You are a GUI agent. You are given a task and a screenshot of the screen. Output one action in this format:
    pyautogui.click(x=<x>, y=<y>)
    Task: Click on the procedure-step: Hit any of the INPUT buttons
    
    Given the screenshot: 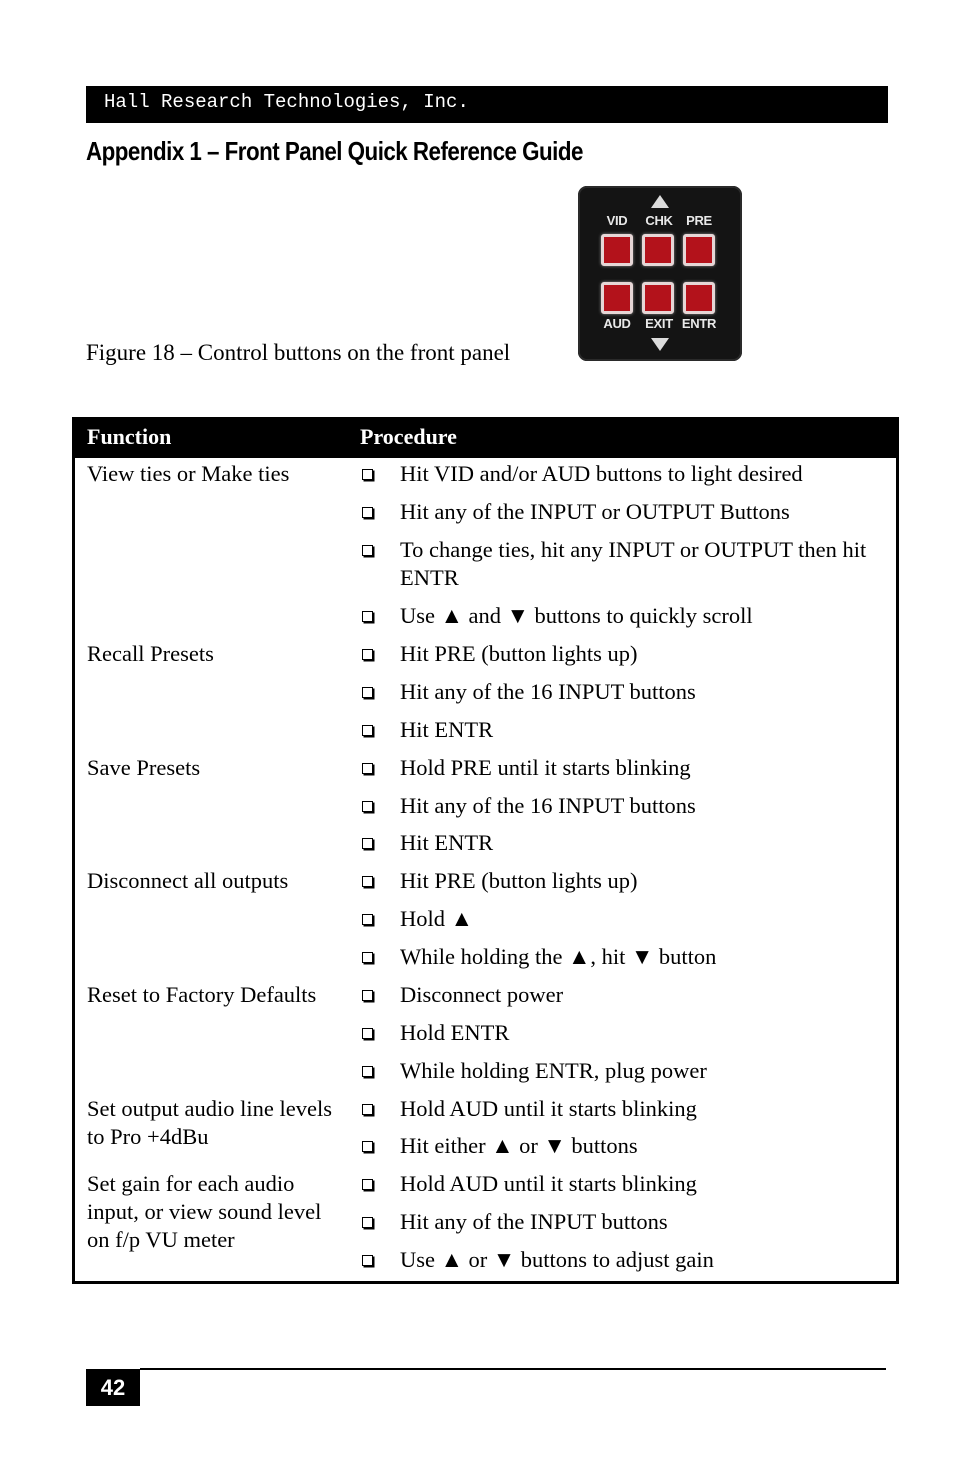 What is the action you would take?
    pyautogui.click(x=624, y=1222)
    